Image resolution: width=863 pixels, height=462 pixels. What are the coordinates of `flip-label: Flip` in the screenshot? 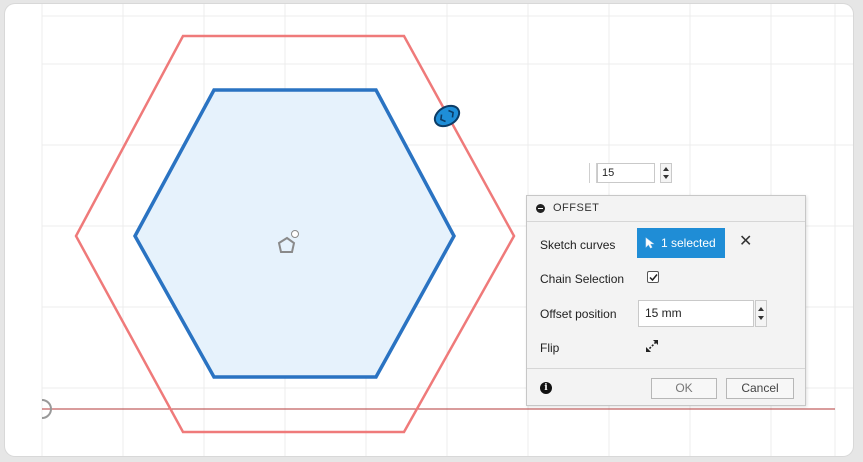 It's located at (550, 348).